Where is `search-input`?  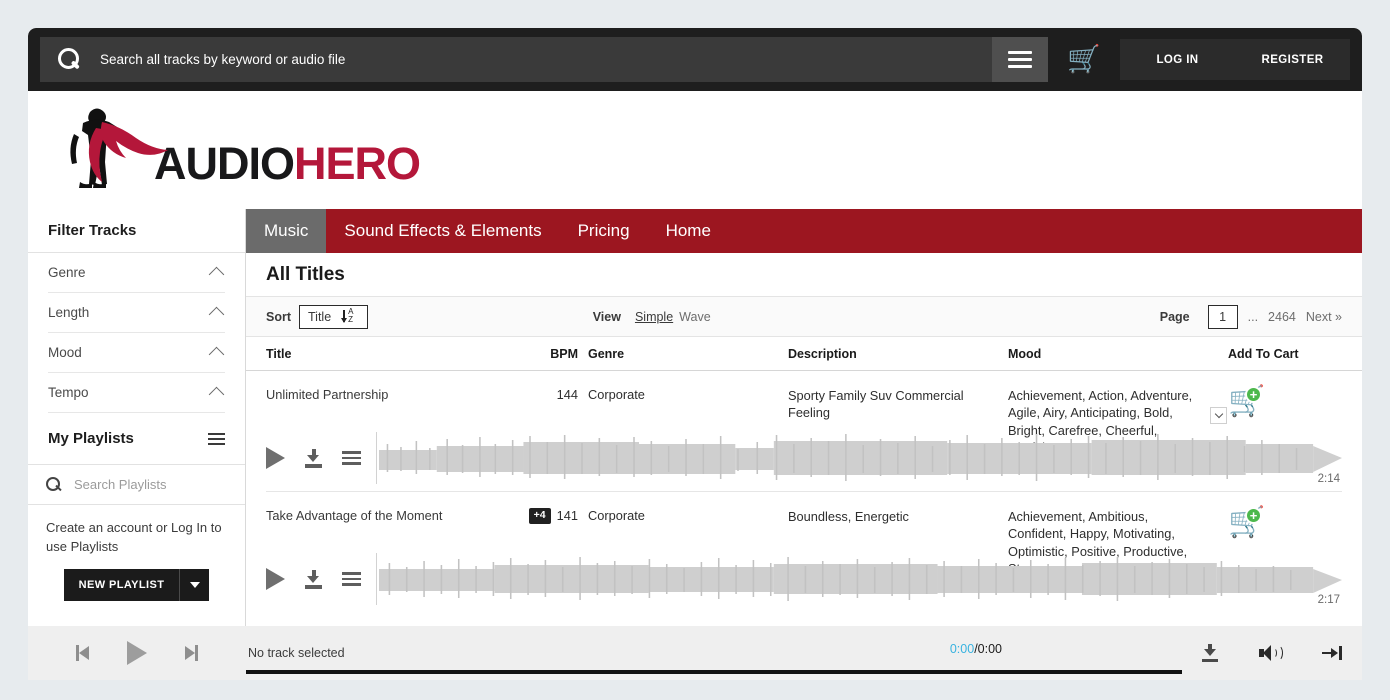 search-input is located at coordinates (537, 59).